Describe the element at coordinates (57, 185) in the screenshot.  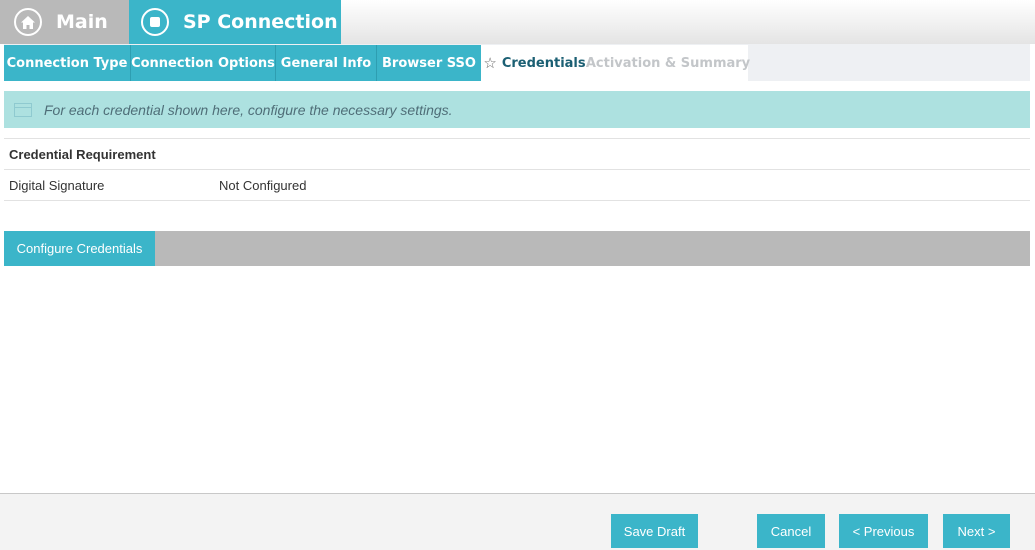
I see `credential-name: Digital Signature` at that location.